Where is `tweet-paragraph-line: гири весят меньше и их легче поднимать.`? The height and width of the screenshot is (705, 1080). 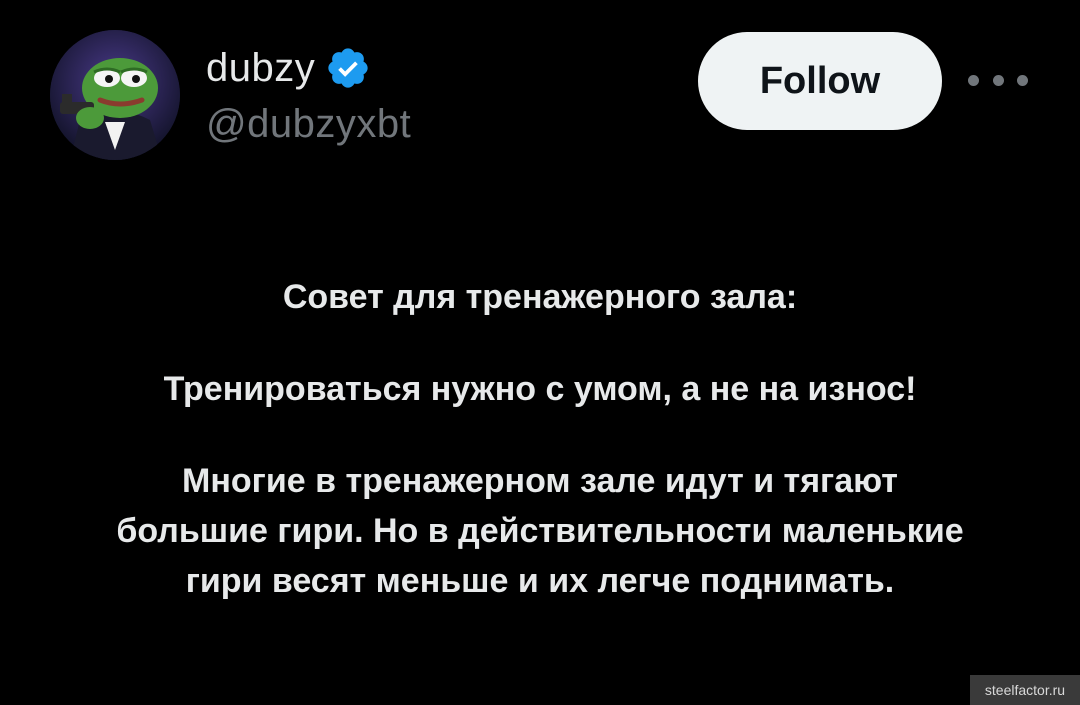 tweet-paragraph-line: гири весят меньше и их легче поднимать. is located at coordinates (540, 581).